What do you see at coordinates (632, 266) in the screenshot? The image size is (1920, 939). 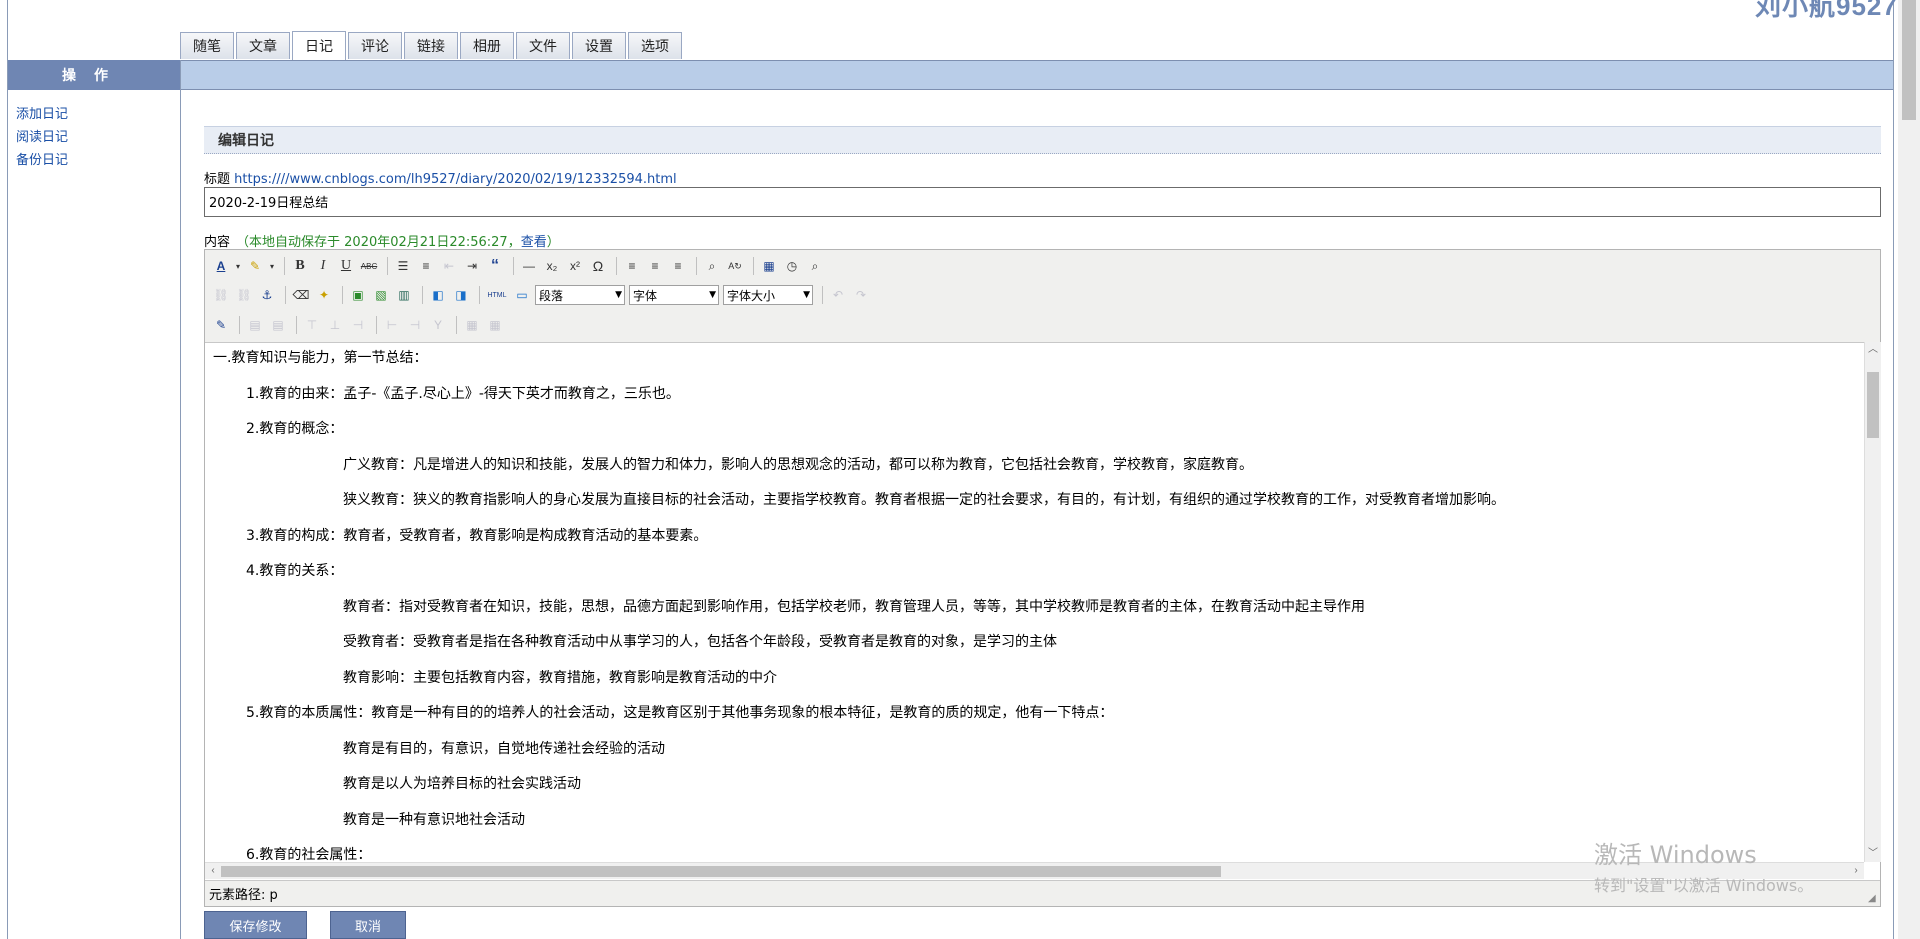 I see `align-left-icon: ≡` at bounding box center [632, 266].